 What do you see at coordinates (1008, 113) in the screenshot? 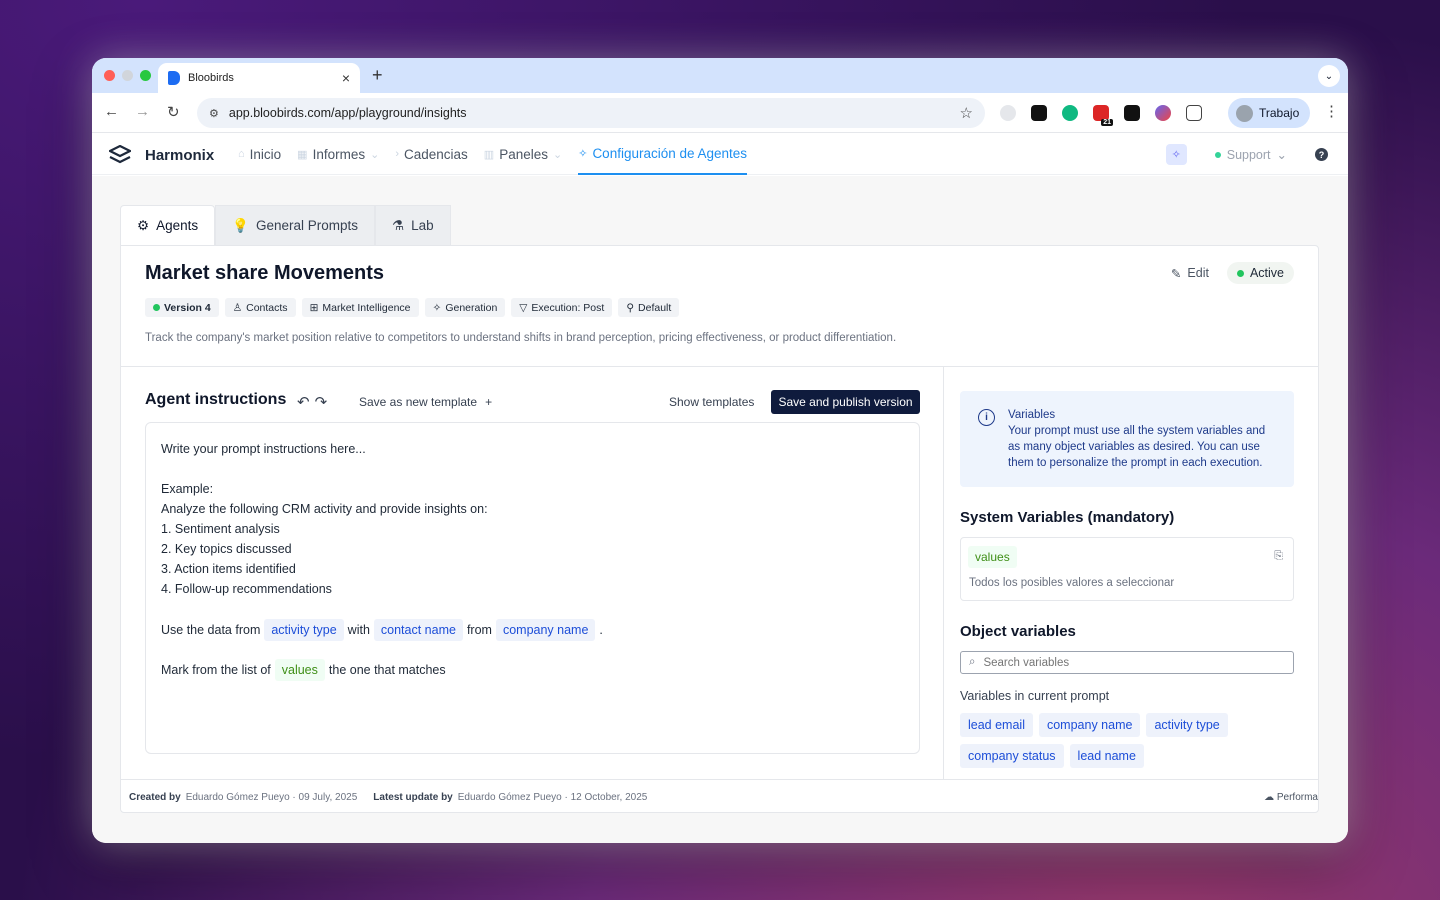
I see `extension-1-icon` at bounding box center [1008, 113].